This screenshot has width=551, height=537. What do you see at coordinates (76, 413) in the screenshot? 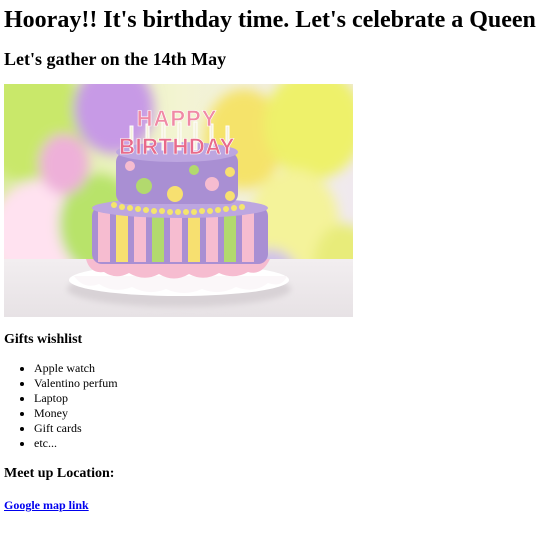
I see `list-item: Money` at bounding box center [76, 413].